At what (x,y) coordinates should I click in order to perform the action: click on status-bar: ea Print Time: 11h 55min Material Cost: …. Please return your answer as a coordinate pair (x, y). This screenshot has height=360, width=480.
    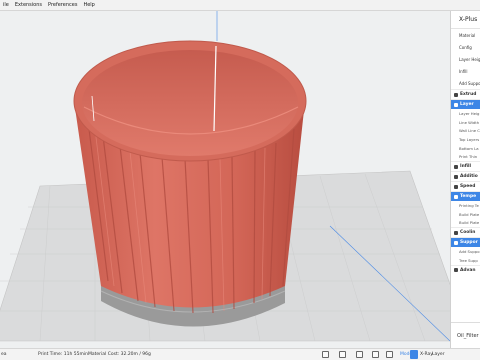
    Looking at the image, I should click on (240, 354).